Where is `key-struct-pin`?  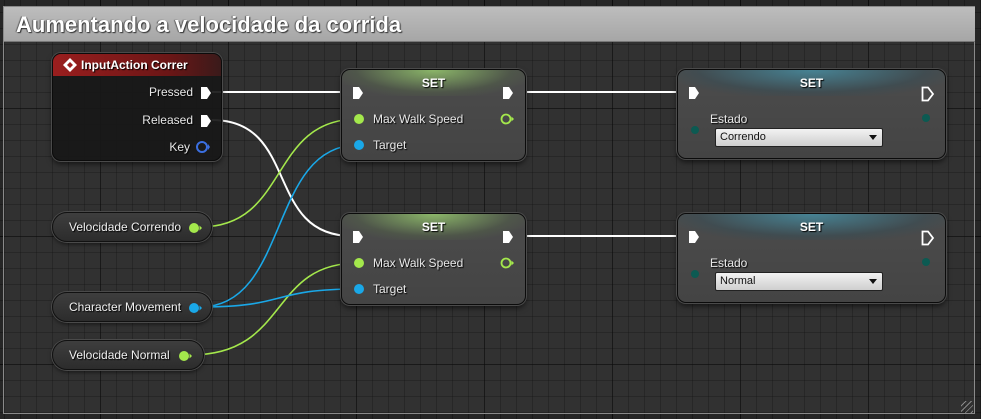
key-struct-pin is located at coordinates (203, 147).